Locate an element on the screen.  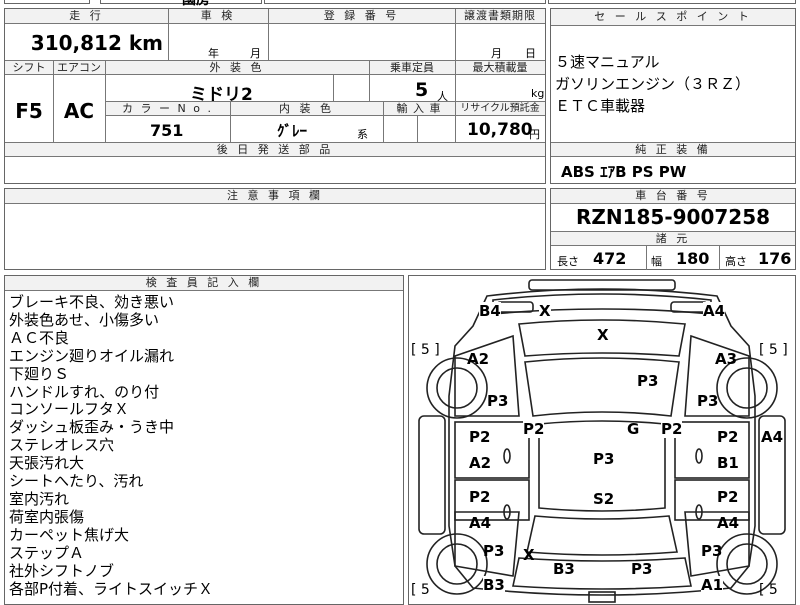
transfer-month: 月 is located at coordinates (496, 53).